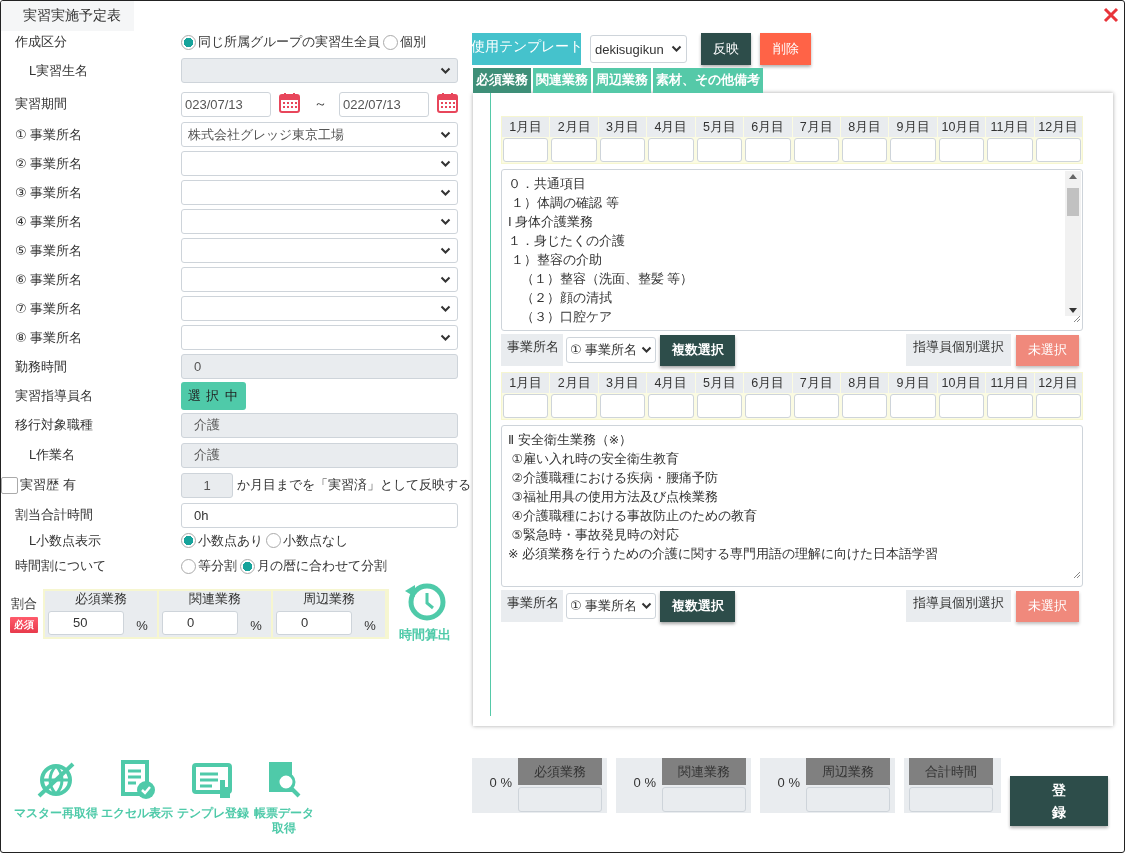 This screenshot has height=853, width=1125. Describe the element at coordinates (1073, 176) in the screenshot. I see `up-arrow-icon` at that location.